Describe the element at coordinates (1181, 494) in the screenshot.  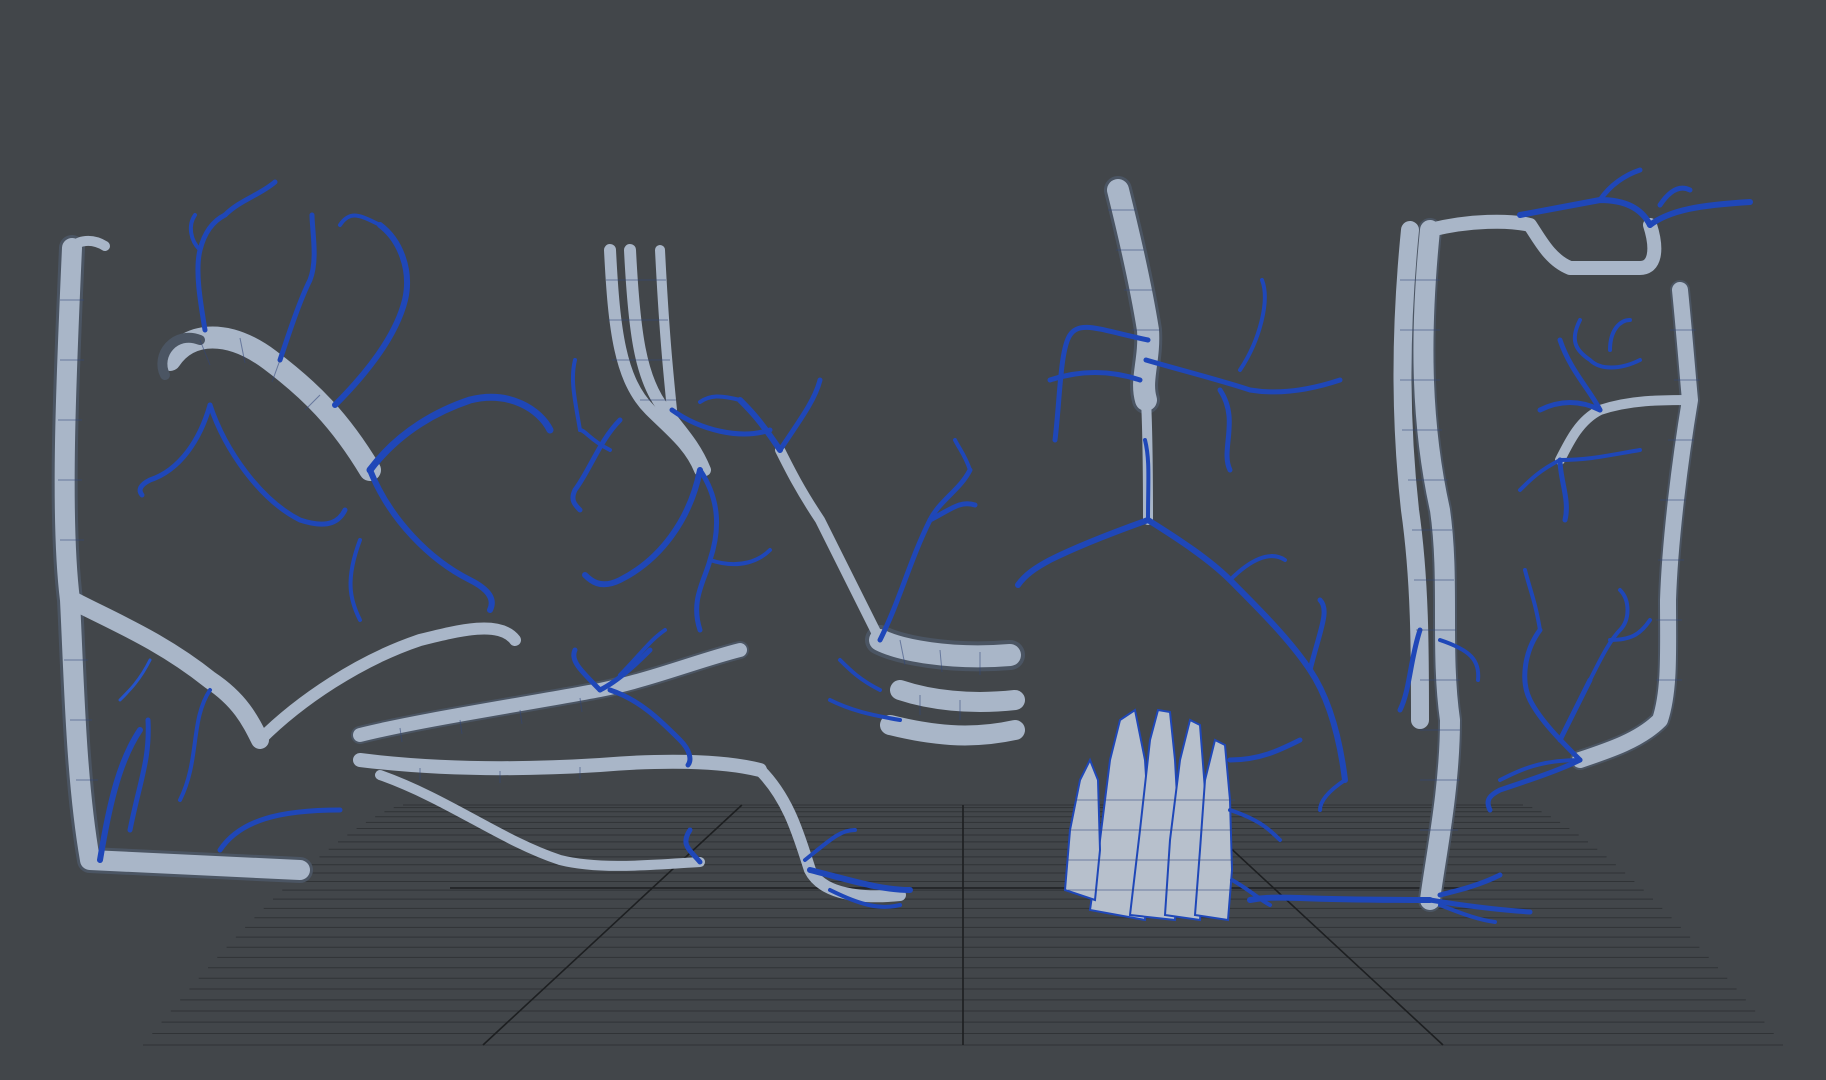
I see `twisted-pillar-right-center` at that location.